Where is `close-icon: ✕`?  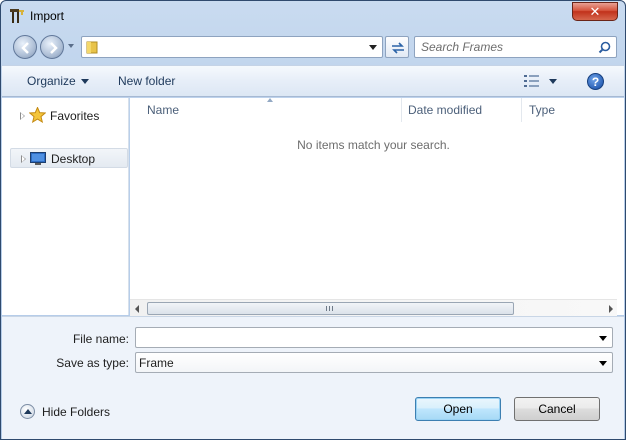 close-icon: ✕ is located at coordinates (595, 11).